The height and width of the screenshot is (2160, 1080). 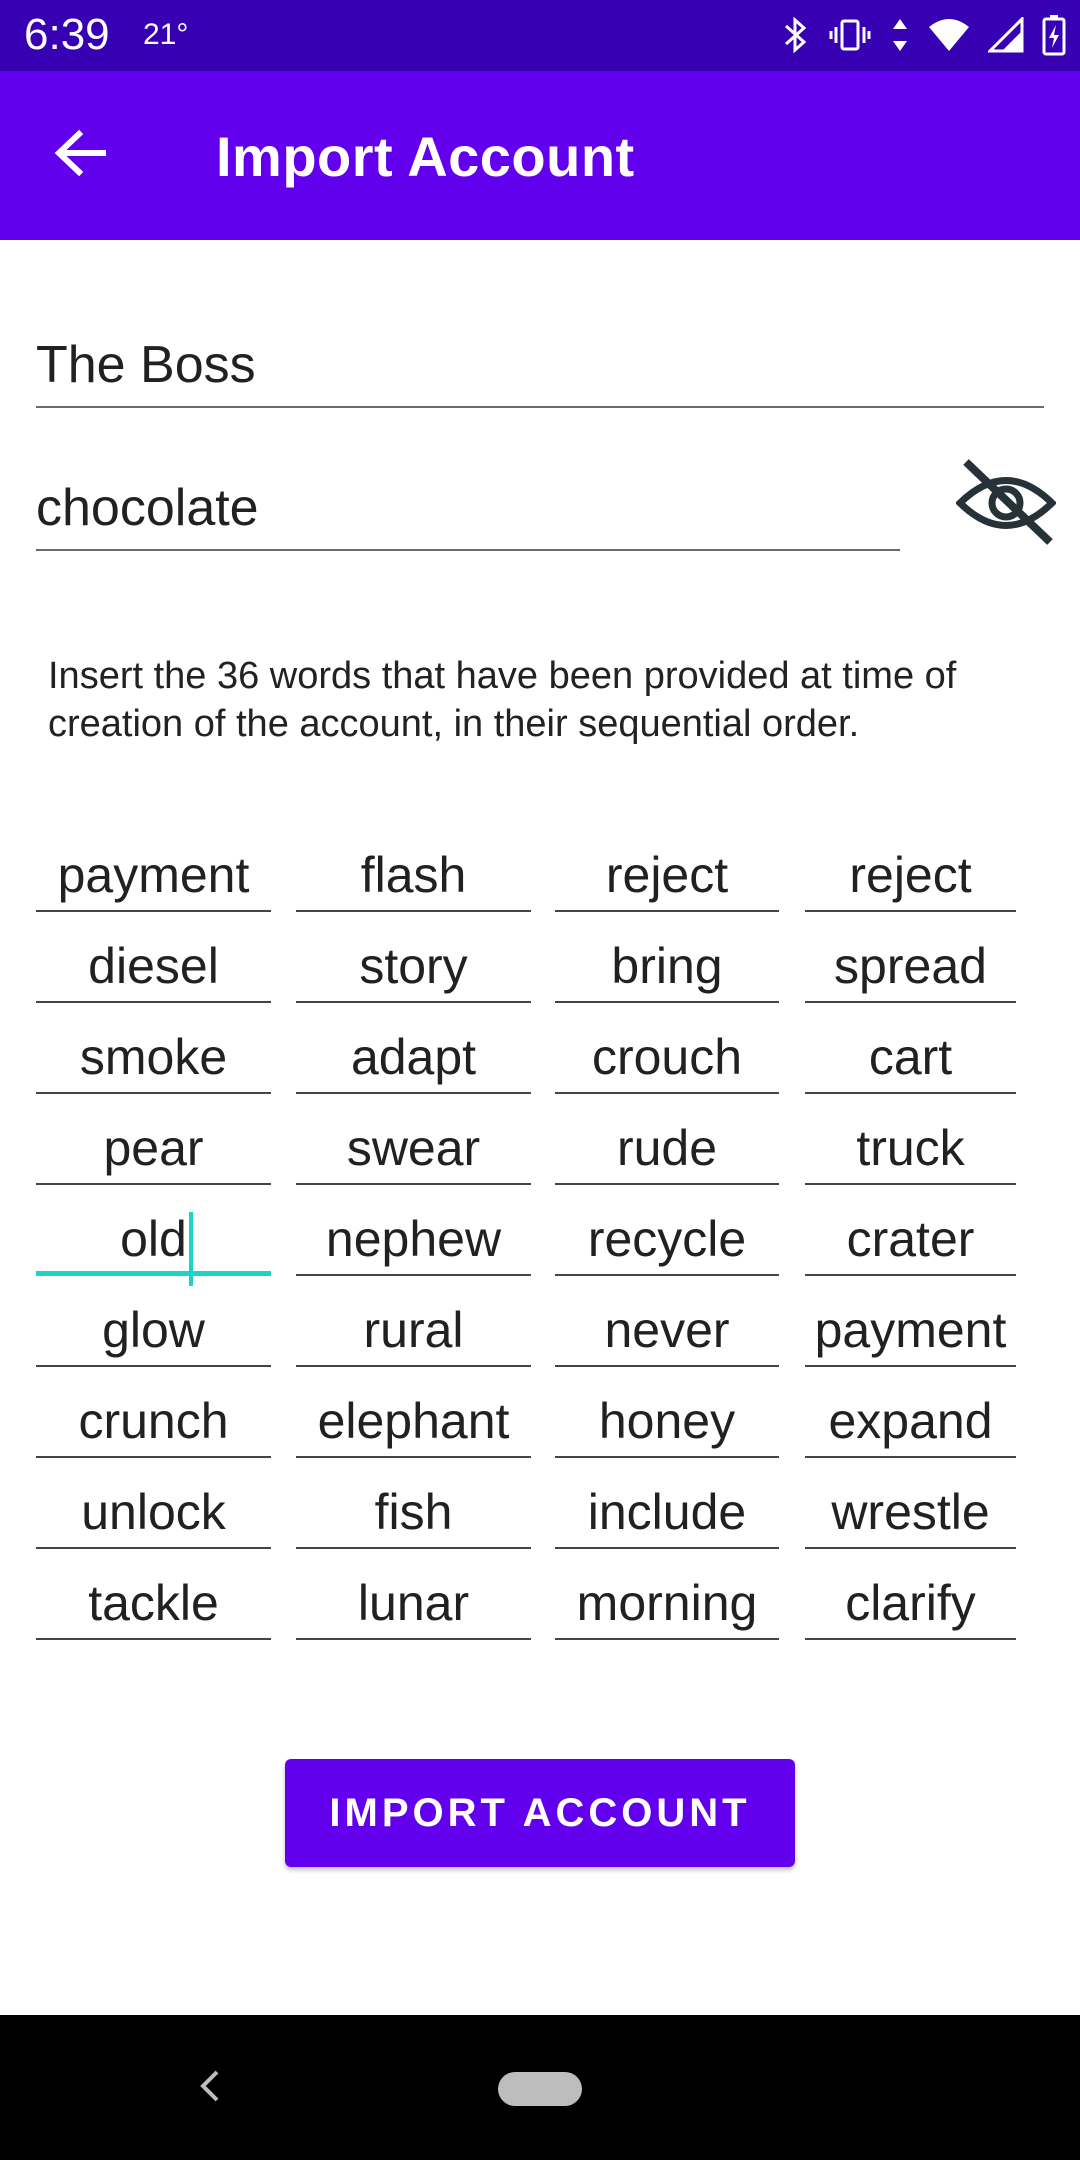 What do you see at coordinates (796, 35) in the screenshot?
I see `bluetooth-icon` at bounding box center [796, 35].